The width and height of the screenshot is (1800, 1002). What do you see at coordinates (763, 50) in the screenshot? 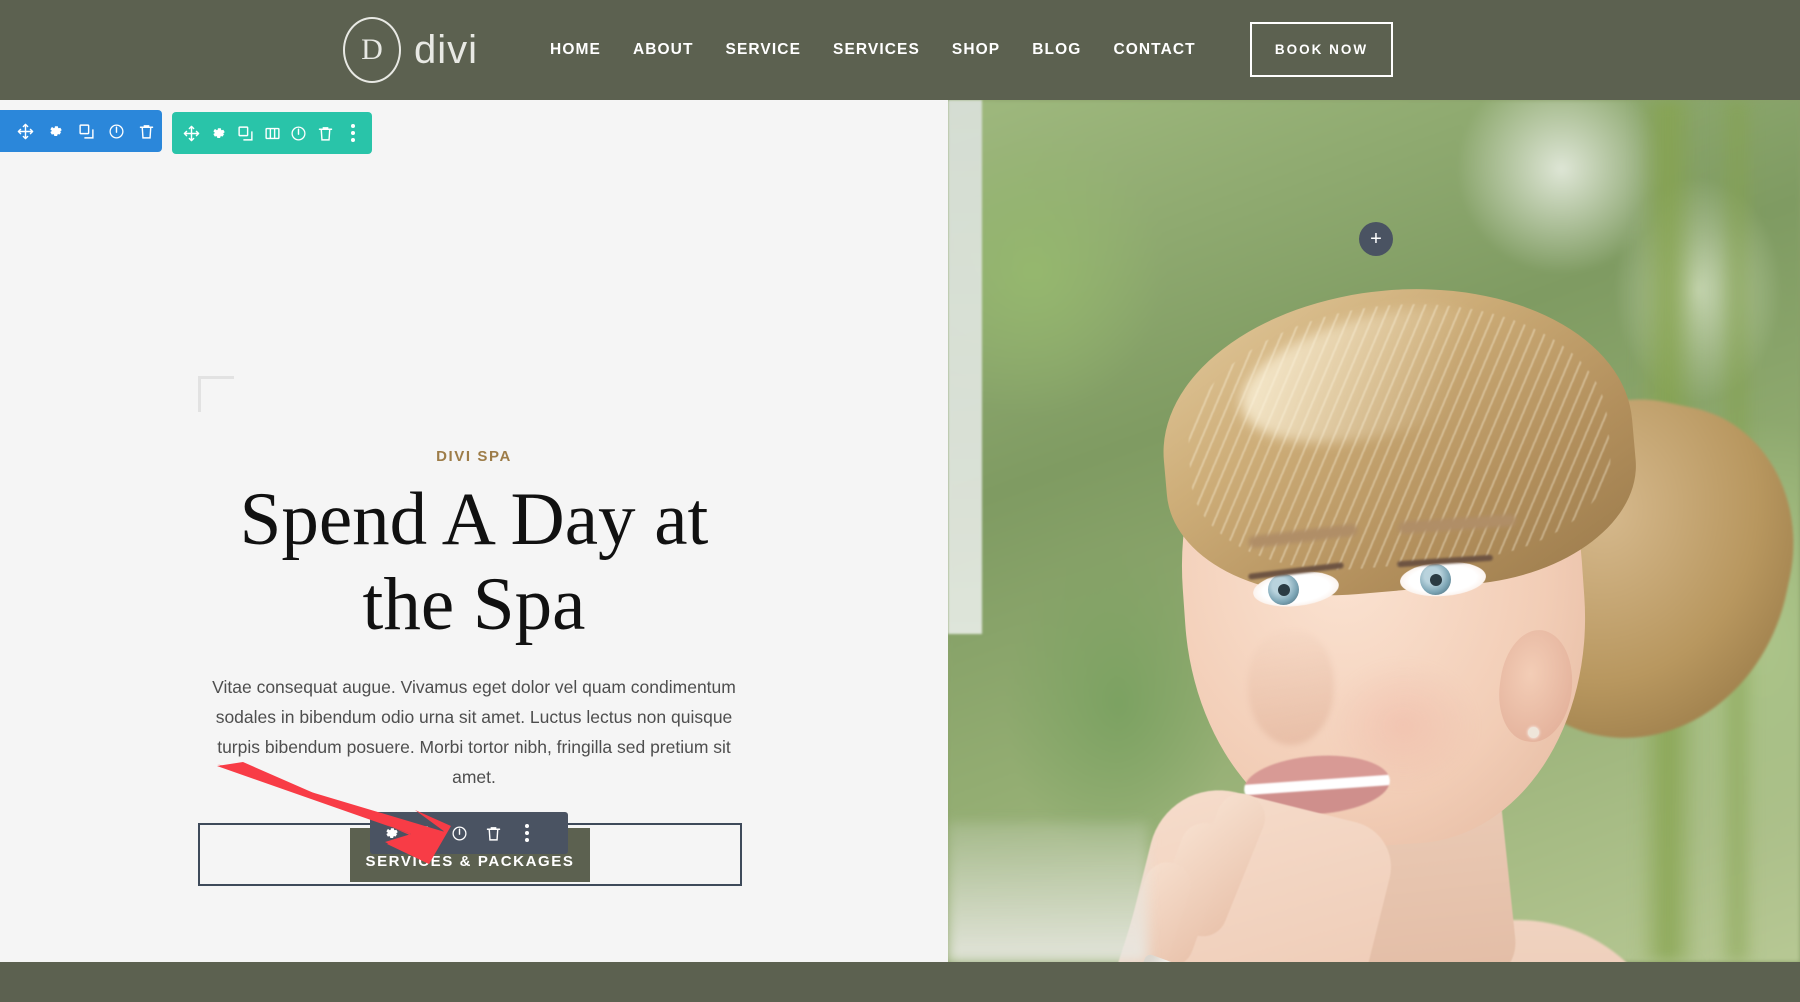
I see `nav-item-service: SERVICE` at bounding box center [763, 50].